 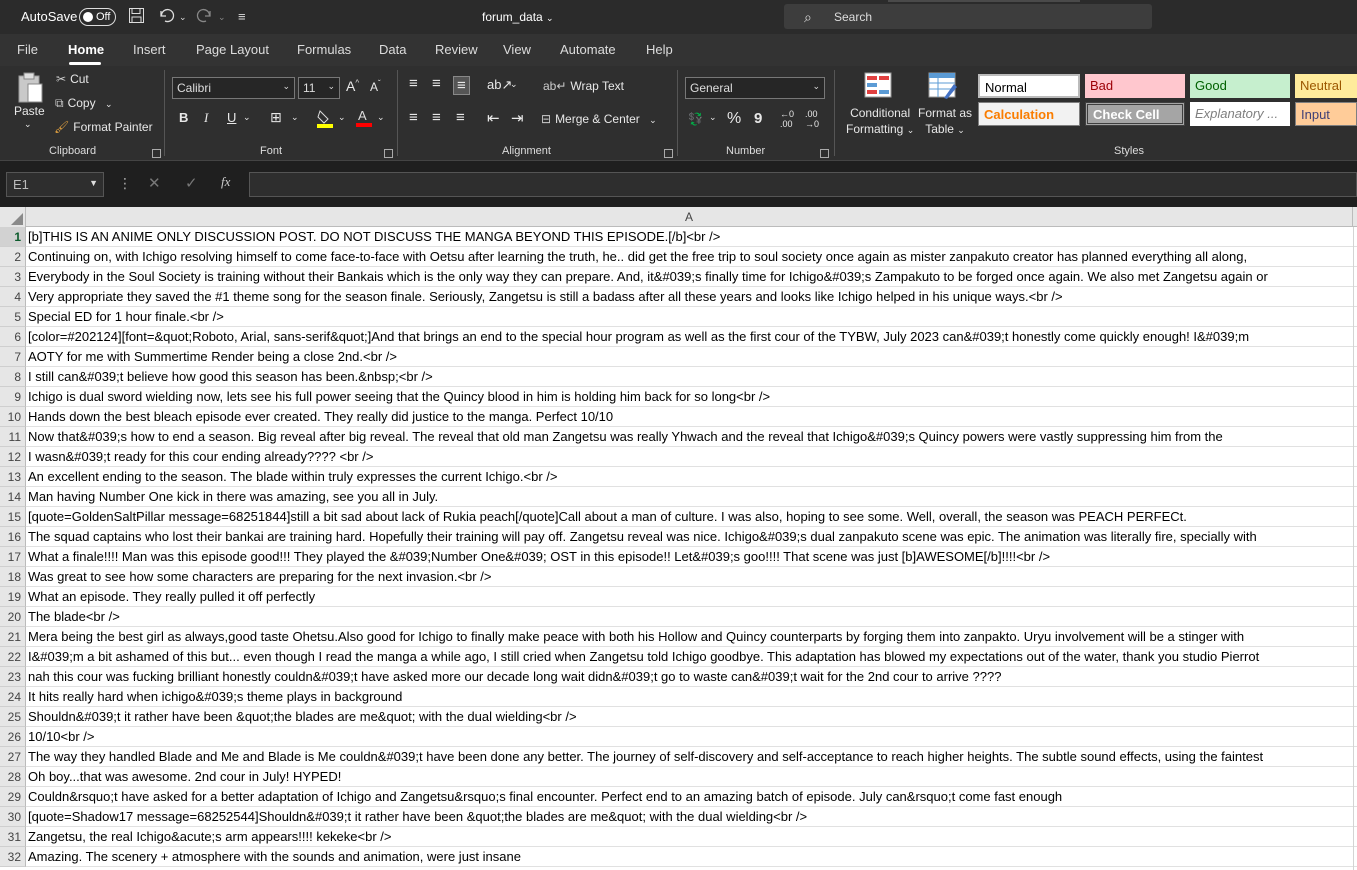 I want to click on row-number: 5, so click(x=13, y=317).